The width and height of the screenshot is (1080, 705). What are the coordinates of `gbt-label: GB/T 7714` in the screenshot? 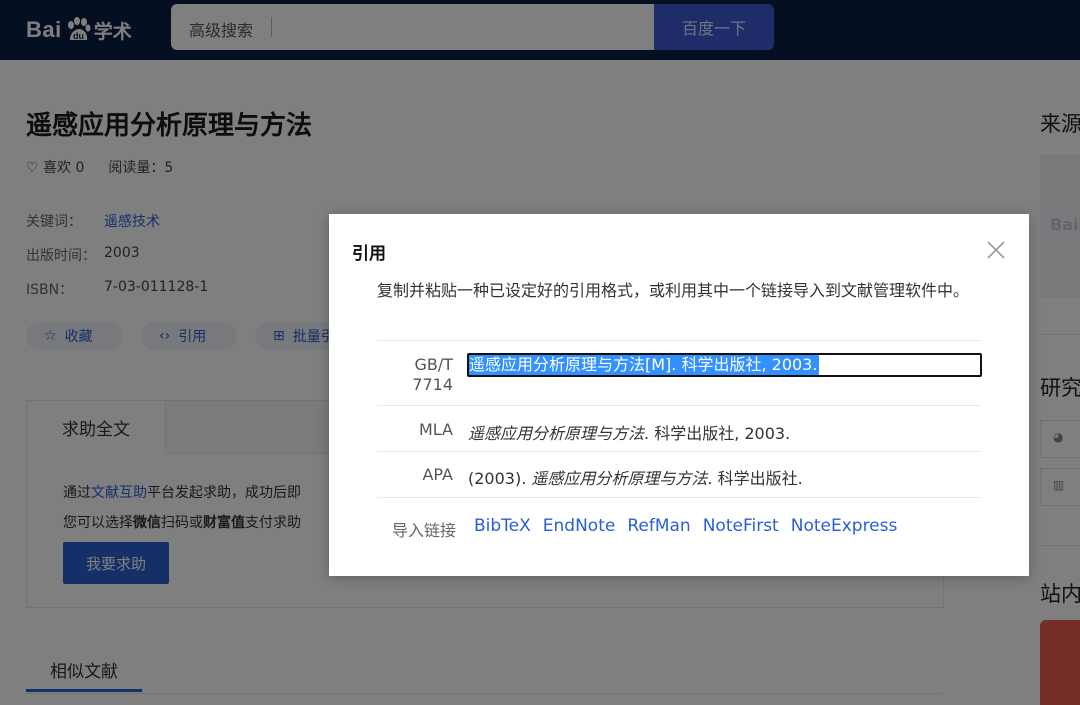 It's located at (432, 375).